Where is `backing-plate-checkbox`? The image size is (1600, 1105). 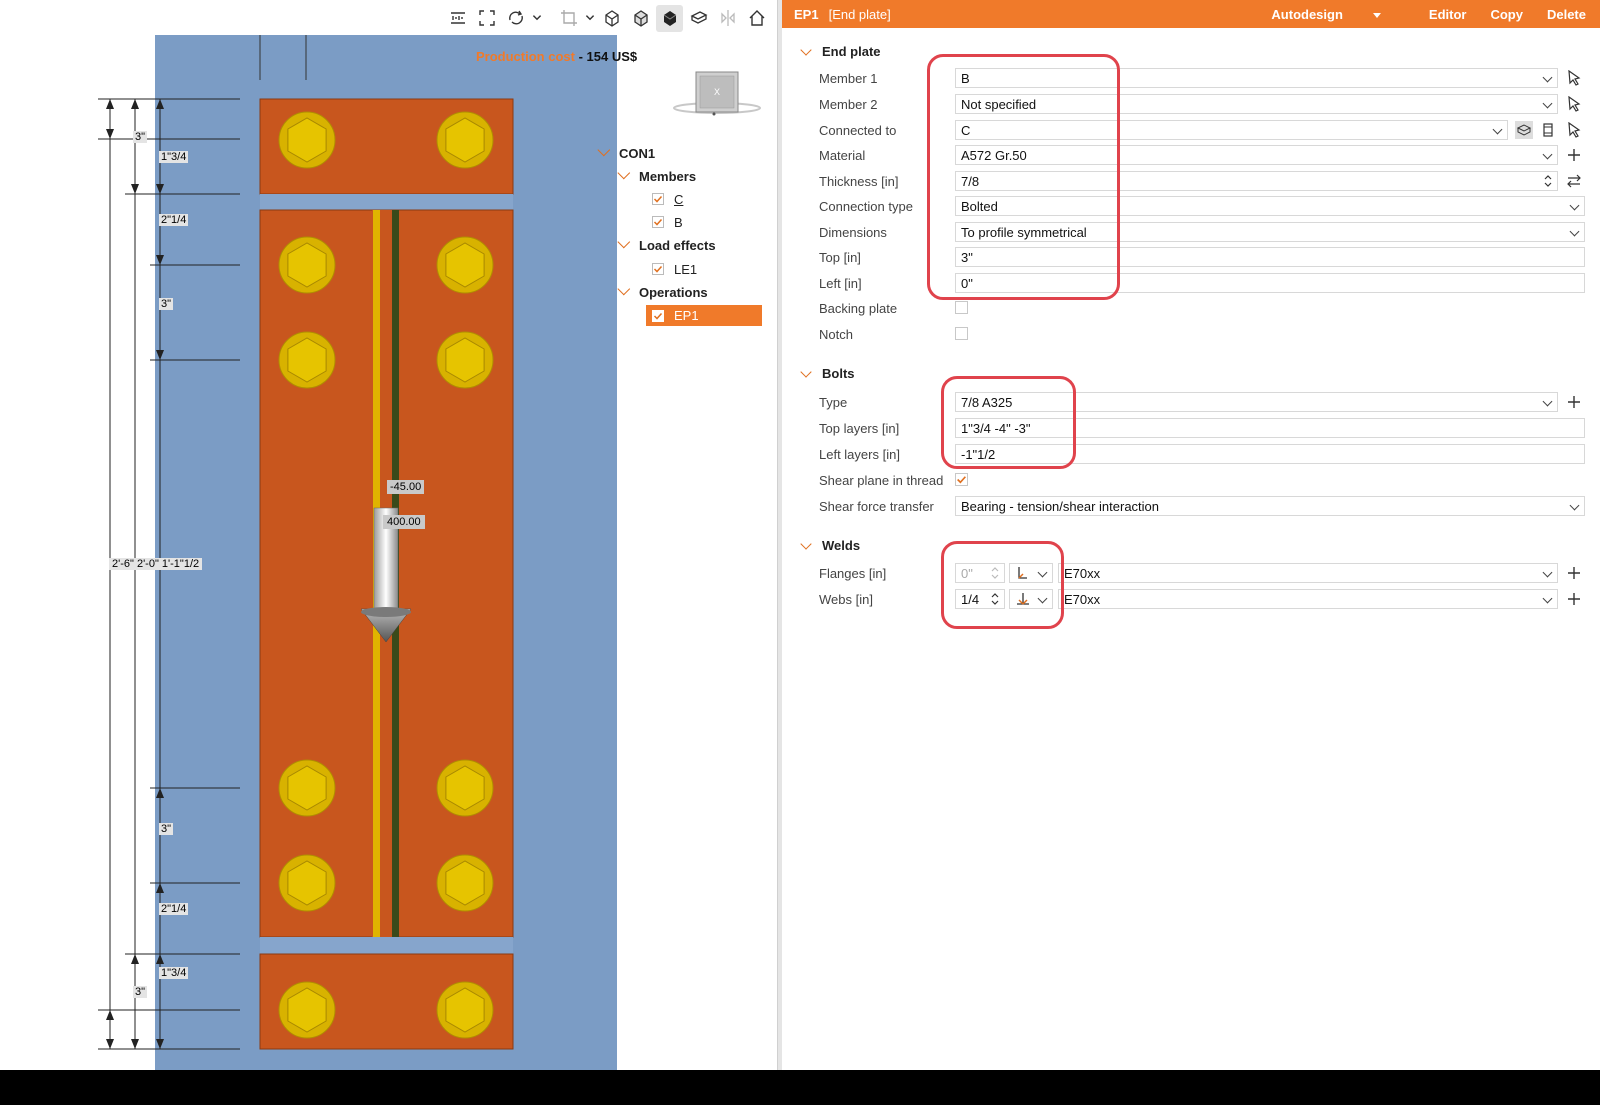
backing-plate-checkbox is located at coordinates (961, 307).